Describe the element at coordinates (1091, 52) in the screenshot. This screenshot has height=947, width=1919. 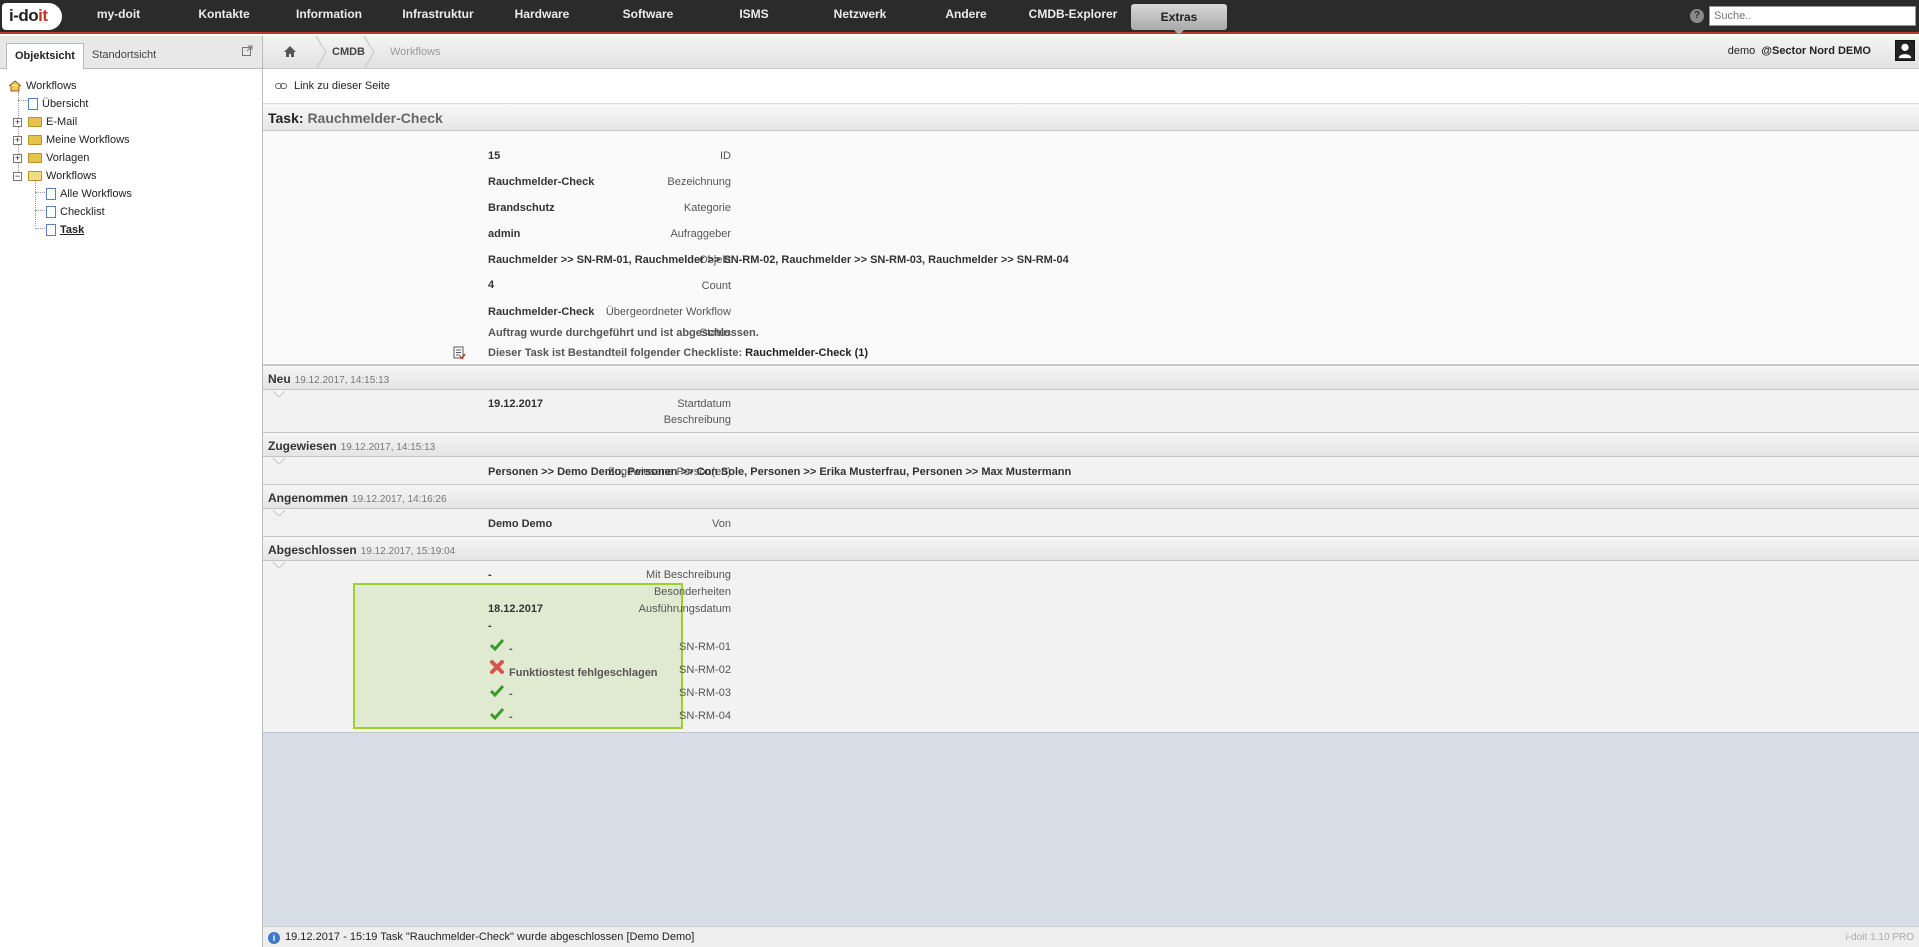
I see `breadcrumb: CMDB Workflows demo @Sector Nord DEMO` at that location.